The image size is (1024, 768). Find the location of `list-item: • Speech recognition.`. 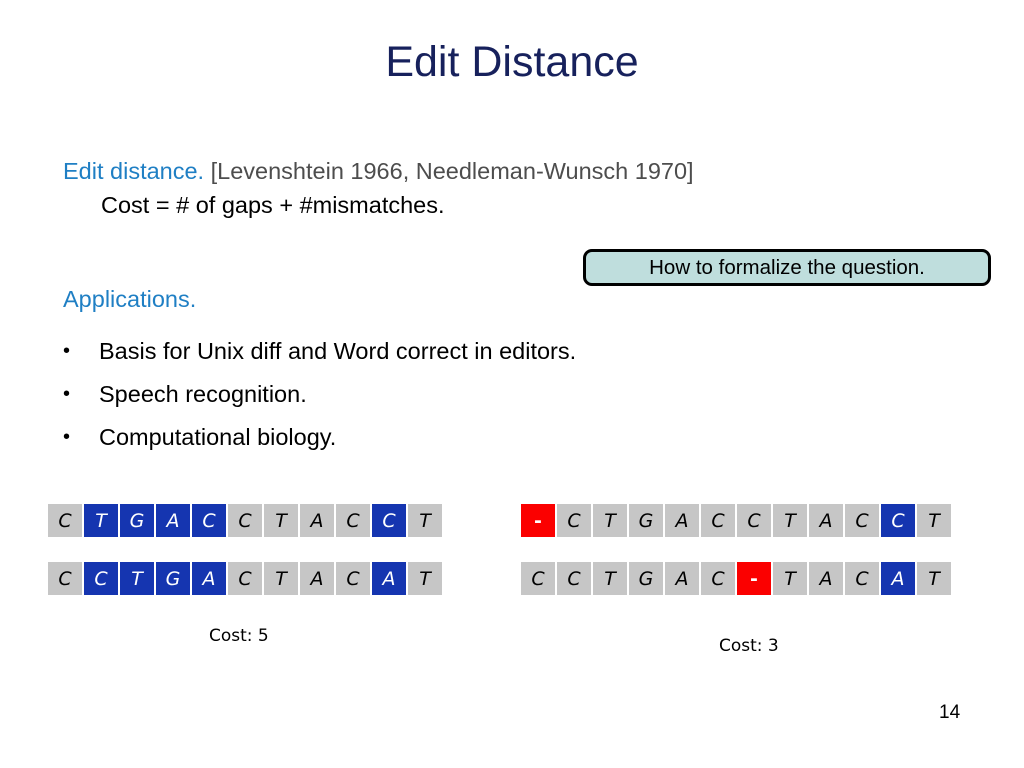

list-item: • Speech recognition. is located at coordinates (443, 394).